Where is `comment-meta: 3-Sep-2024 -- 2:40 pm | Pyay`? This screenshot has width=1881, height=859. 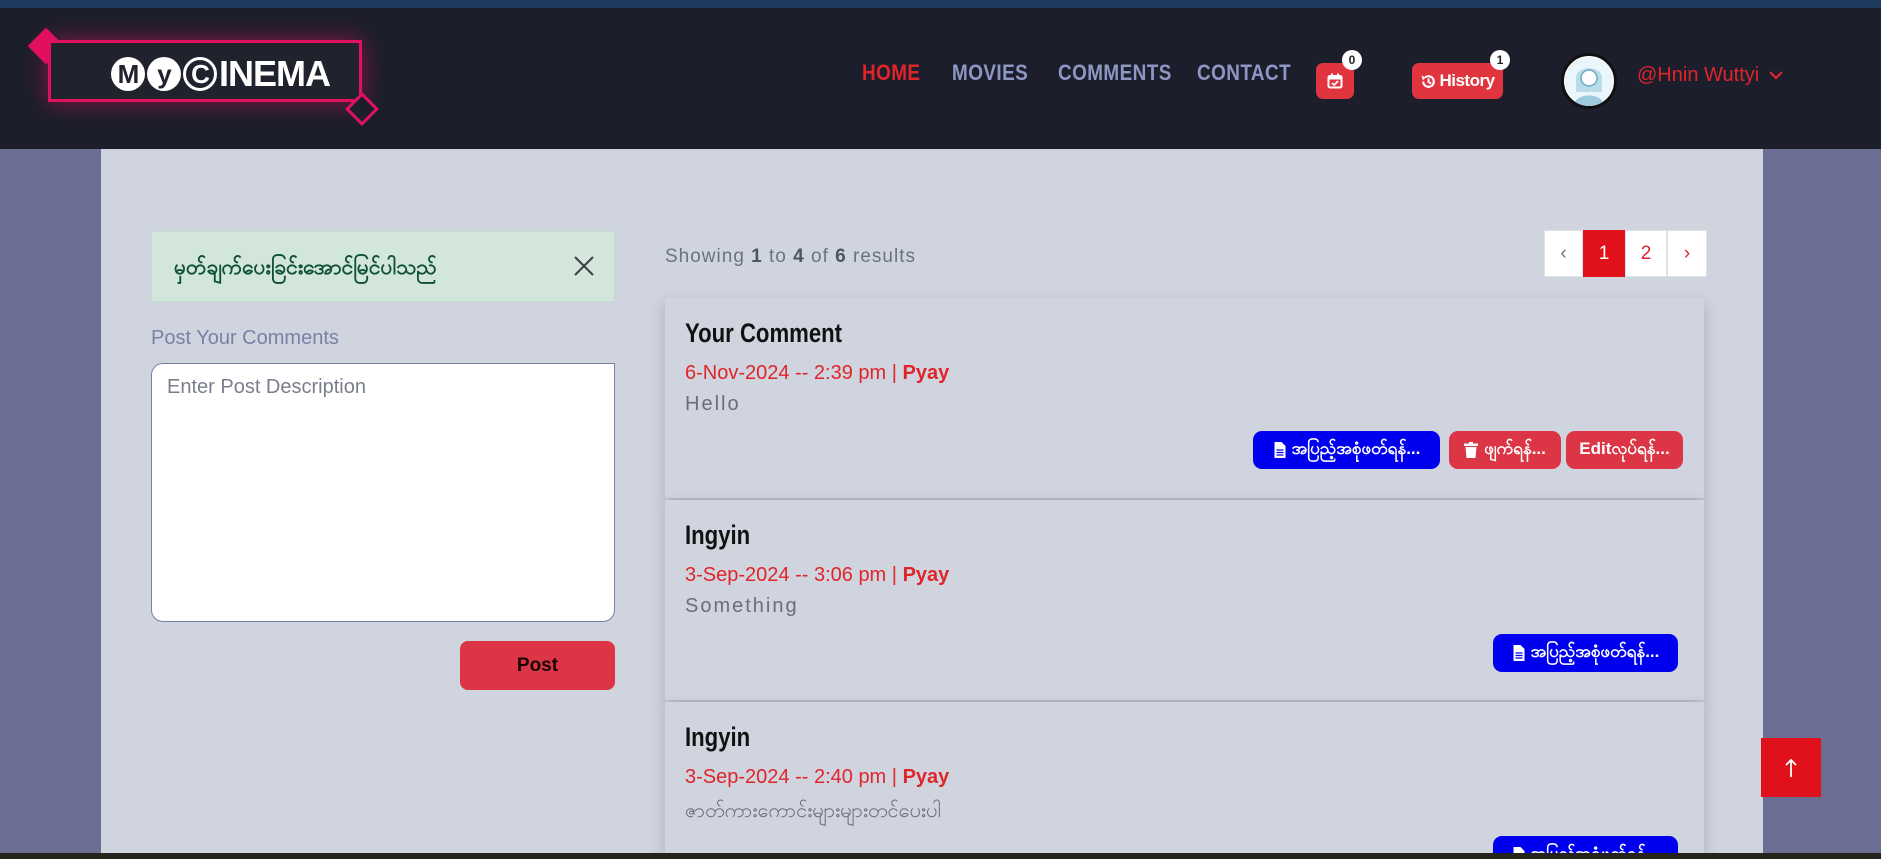
comment-meta: 3-Sep-2024 -- 2:40 pm | Pyay is located at coordinates (817, 777).